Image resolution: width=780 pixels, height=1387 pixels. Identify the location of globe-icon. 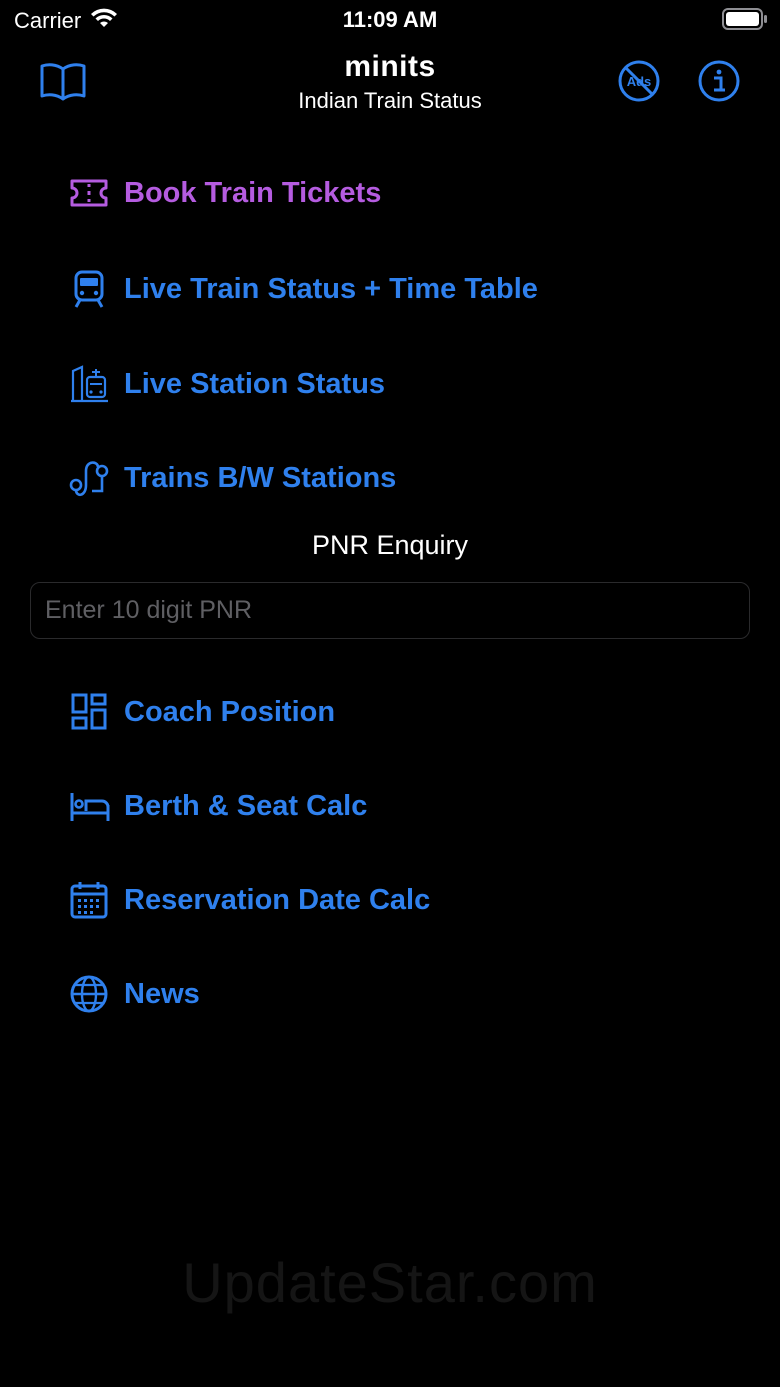
(89, 994).